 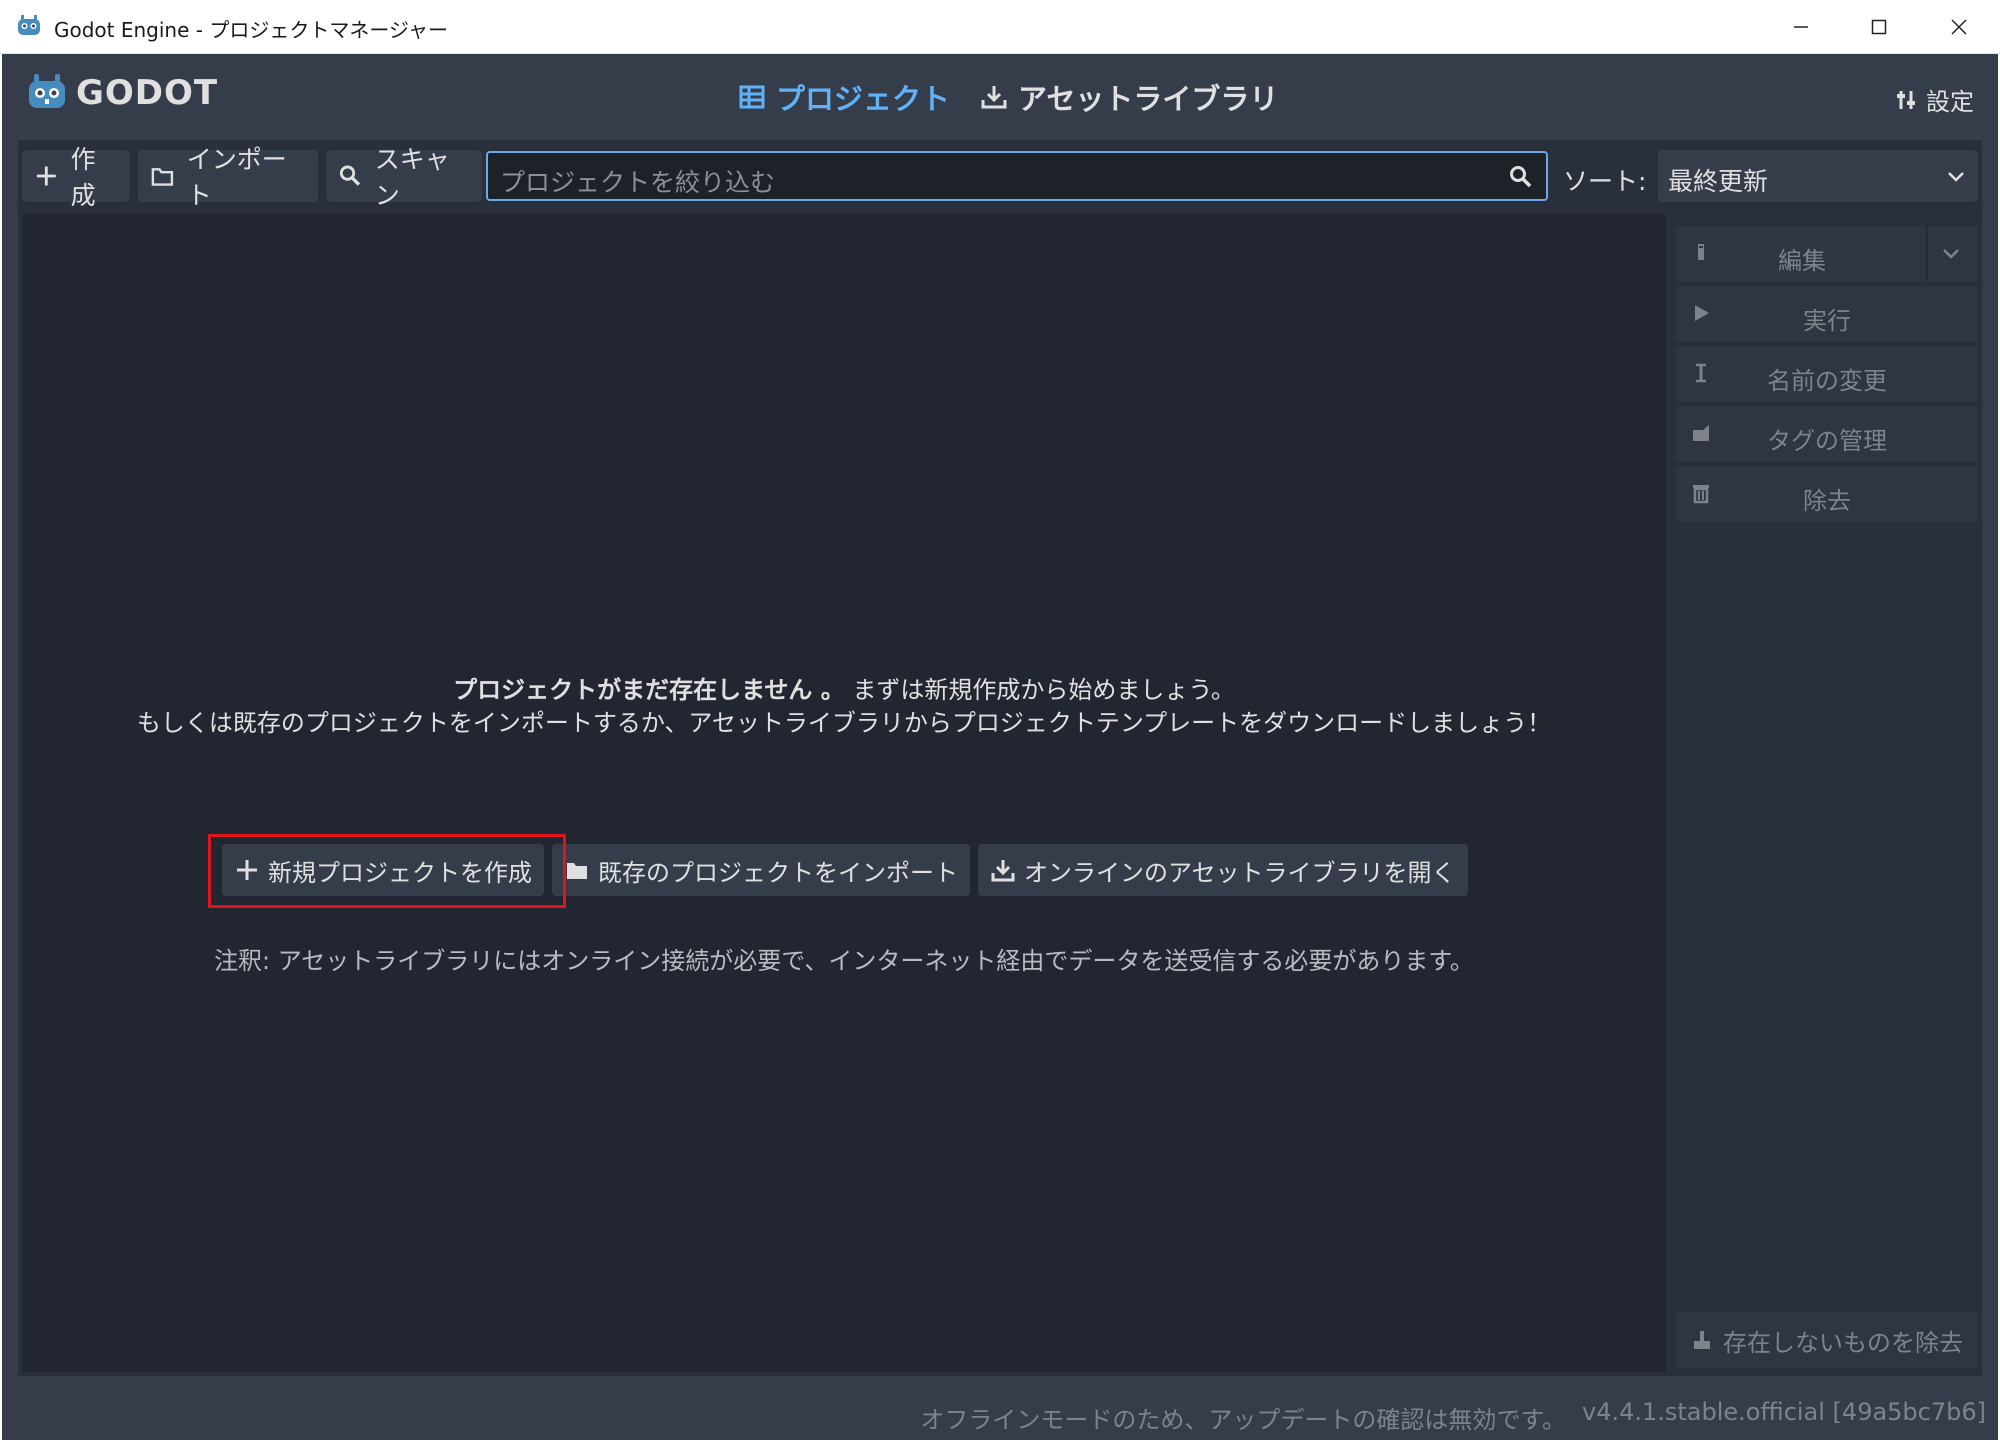 I want to click on sort-value: 最終更新, so click(x=1718, y=181).